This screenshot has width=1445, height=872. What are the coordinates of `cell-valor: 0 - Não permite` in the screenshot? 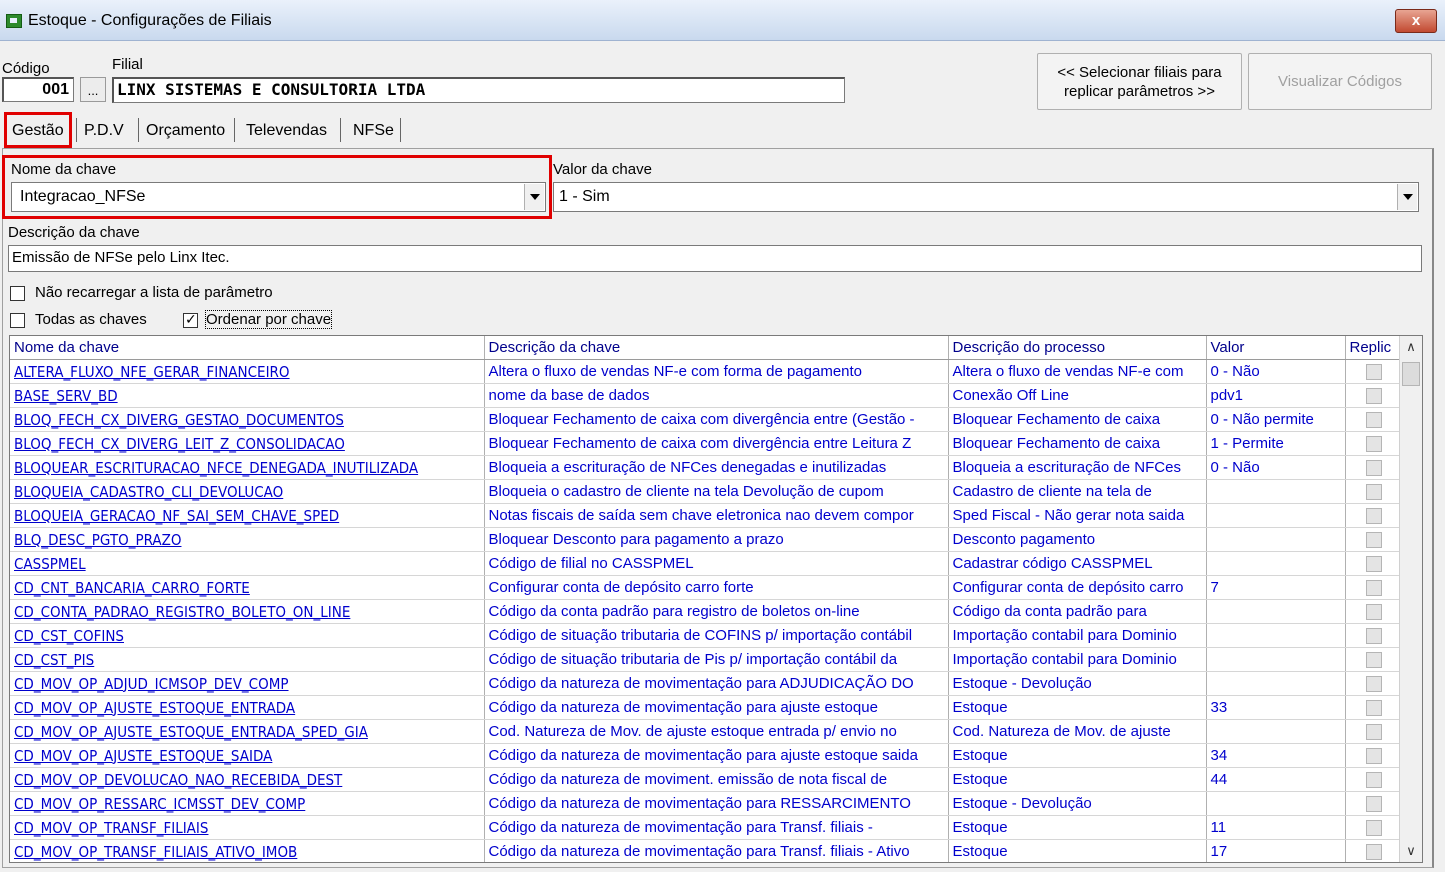 It's located at (1276, 419).